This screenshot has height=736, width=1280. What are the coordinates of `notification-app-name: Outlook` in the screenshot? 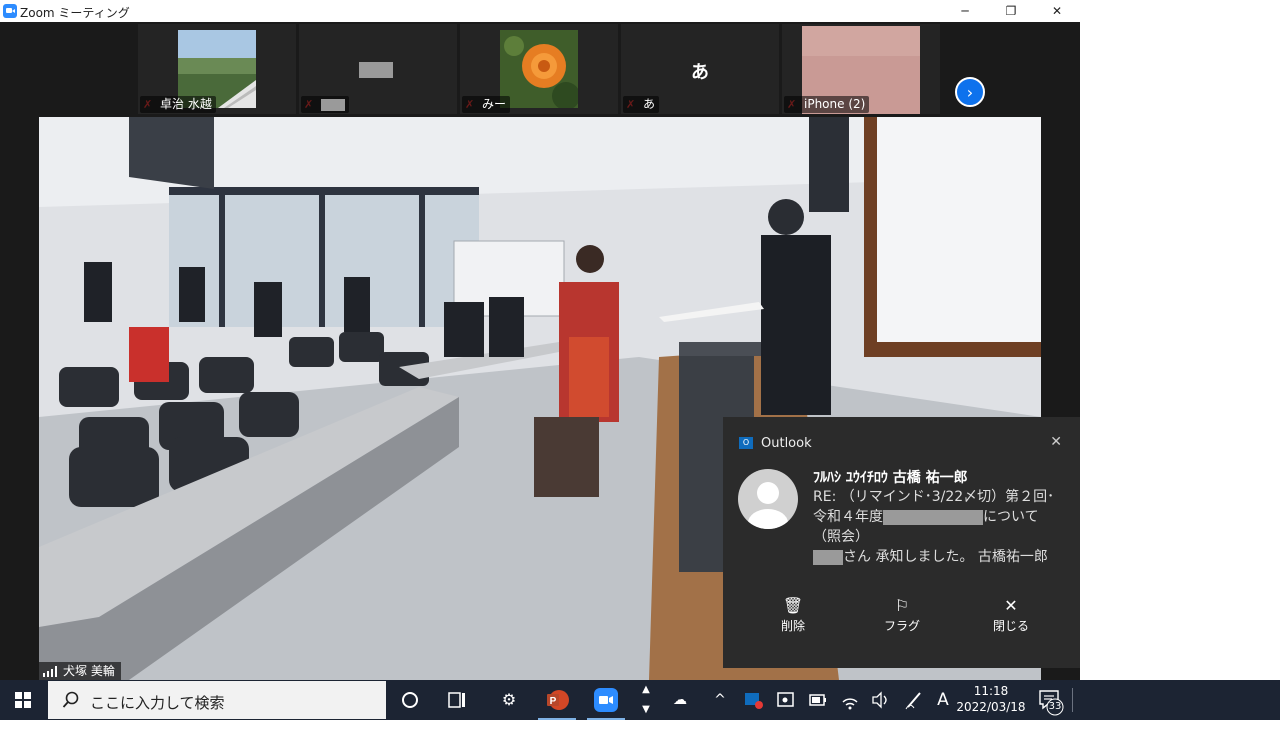 It's located at (786, 443).